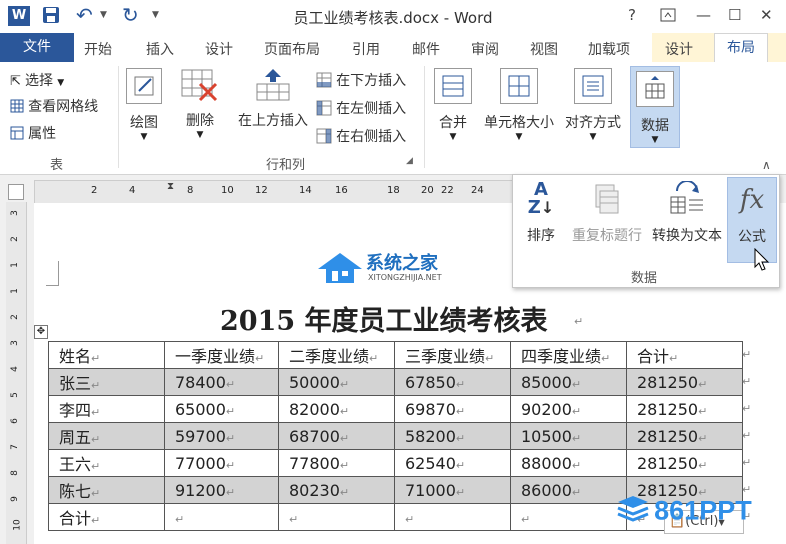 This screenshot has width=786, height=544. I want to click on horizontal-ruler: 2 4 ⧗ 8 10 12 14 16 18 20 22 24, so click(275, 192).